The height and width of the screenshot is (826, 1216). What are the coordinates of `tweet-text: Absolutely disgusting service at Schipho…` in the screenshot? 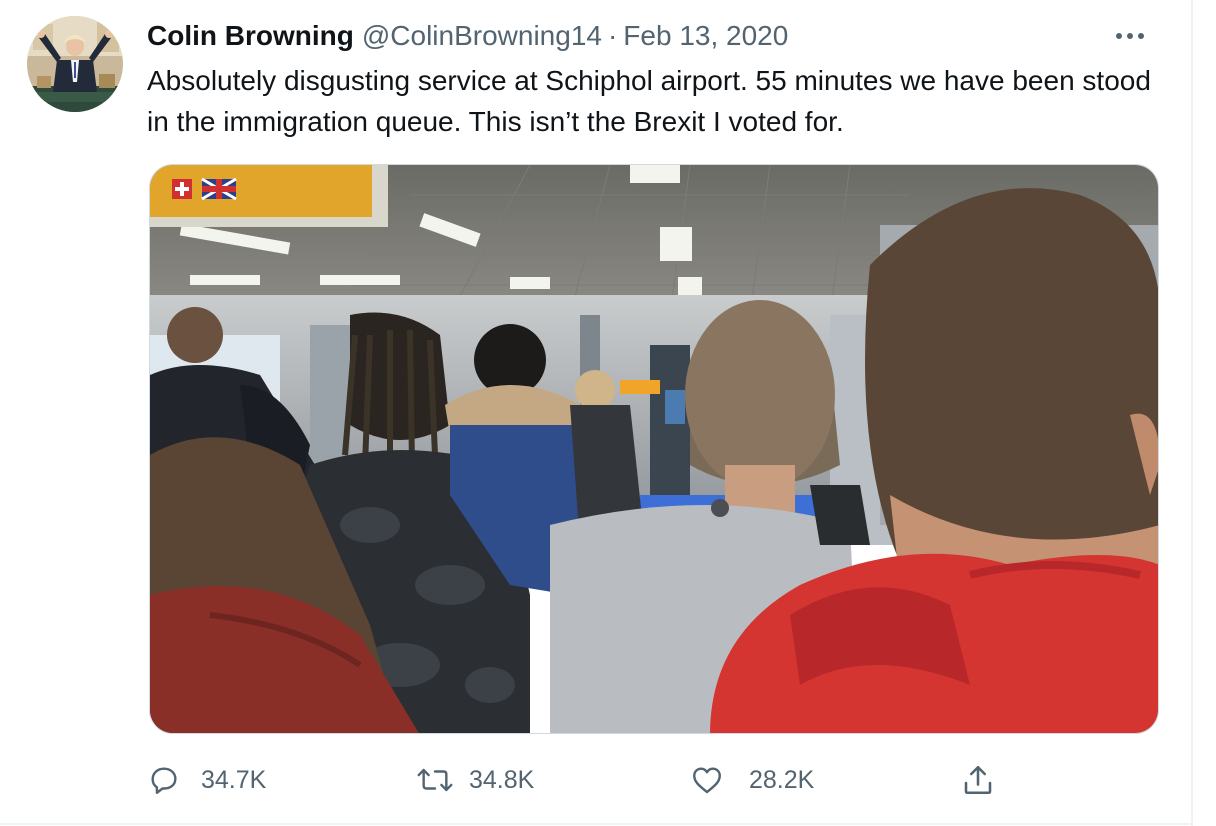 It's located at (649, 101).